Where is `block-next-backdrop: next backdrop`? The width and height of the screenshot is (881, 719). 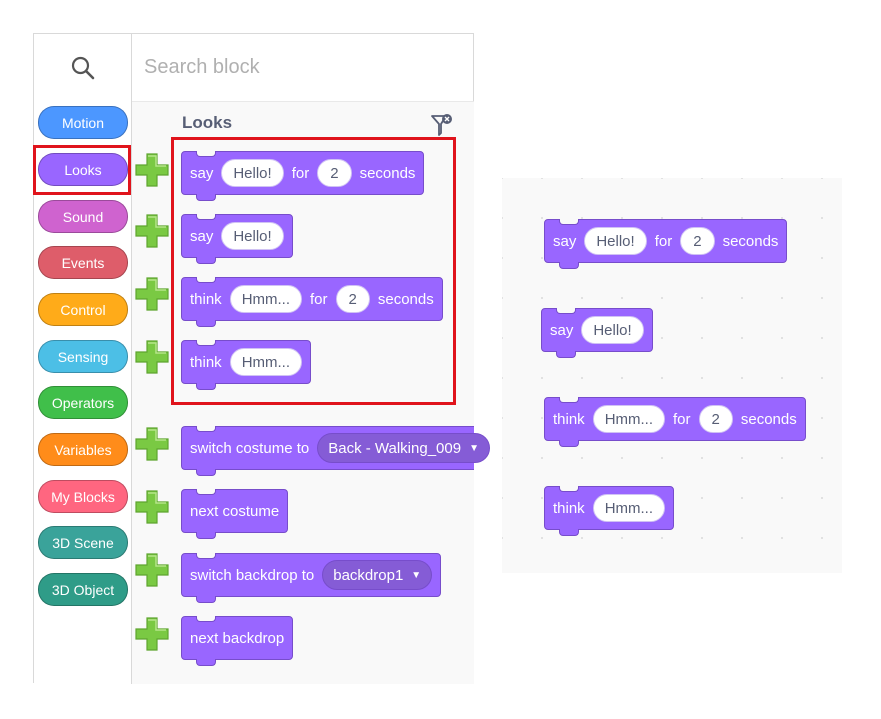 block-next-backdrop: next backdrop is located at coordinates (237, 641).